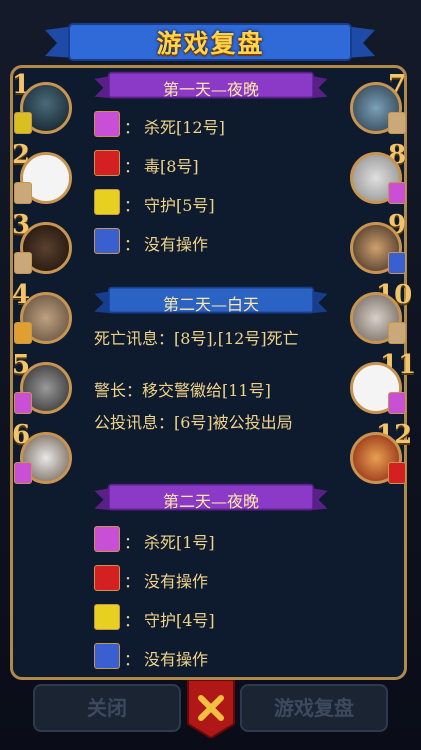 This screenshot has height=750, width=421. Describe the element at coordinates (182, 390) in the screenshot. I see `sheriff-info: 警长：移交警徽给[11号]` at that location.